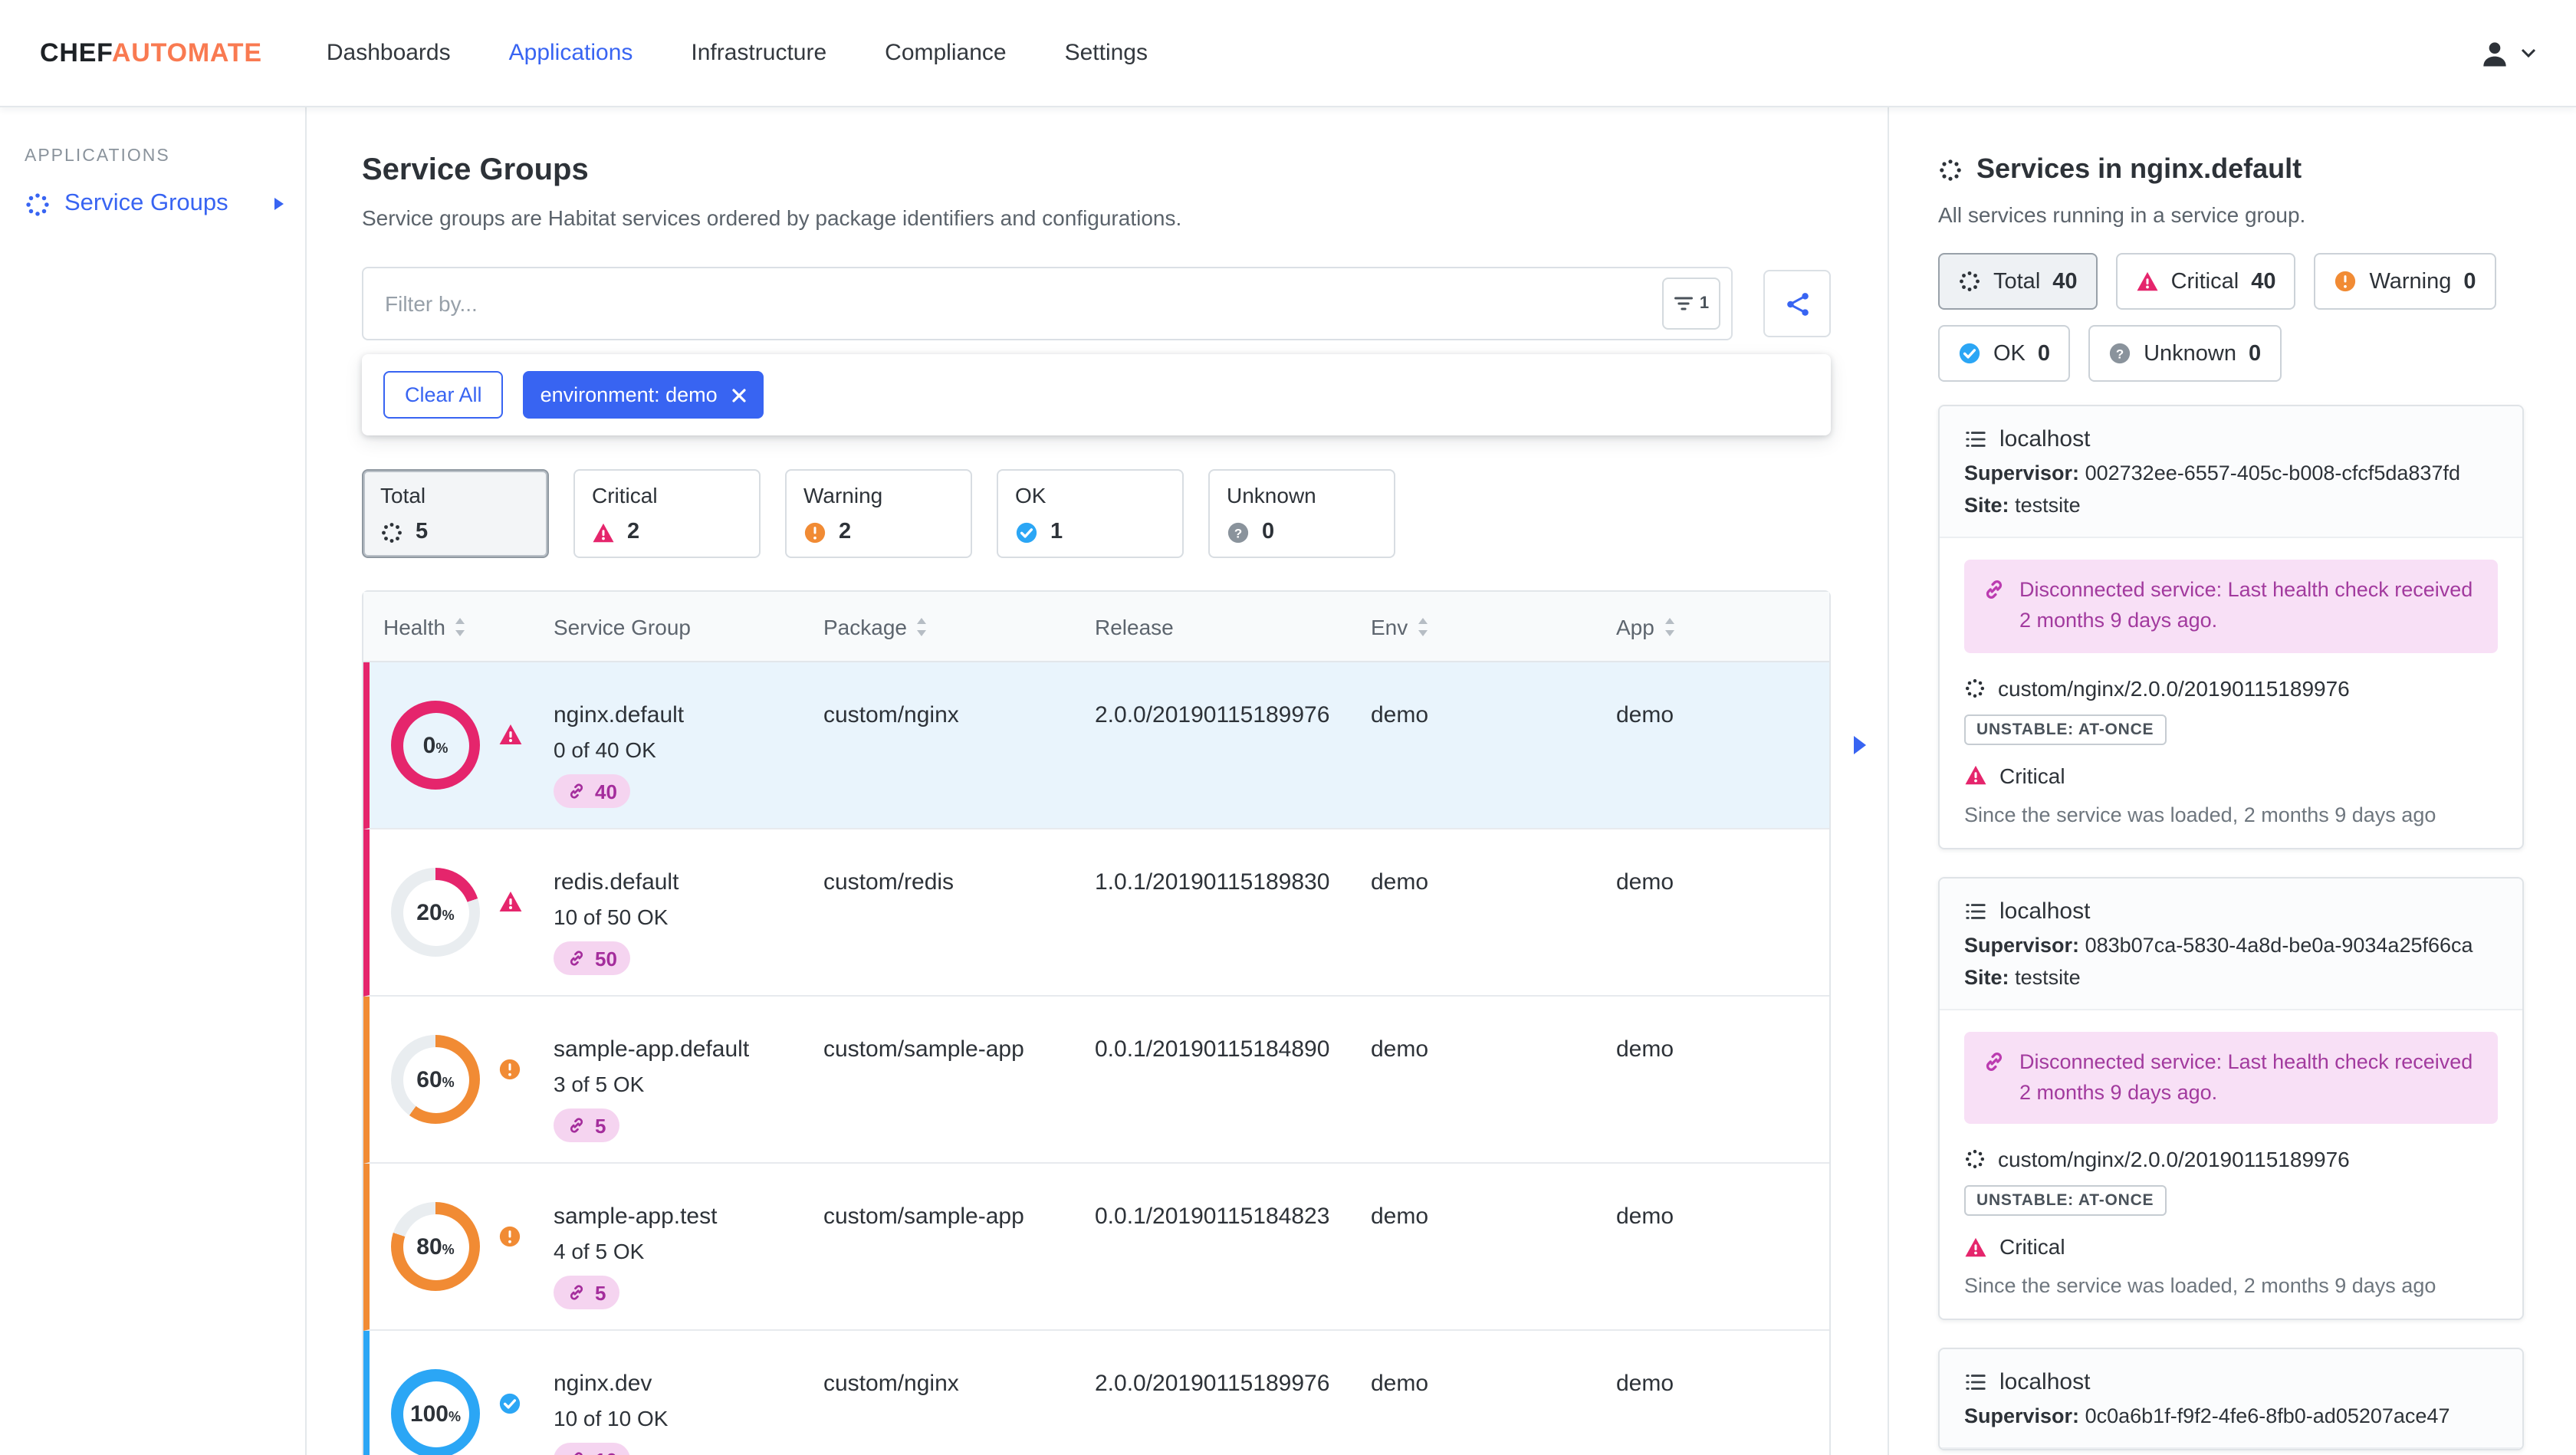  I want to click on disconnected-count-badge: 10, so click(592, 1449).